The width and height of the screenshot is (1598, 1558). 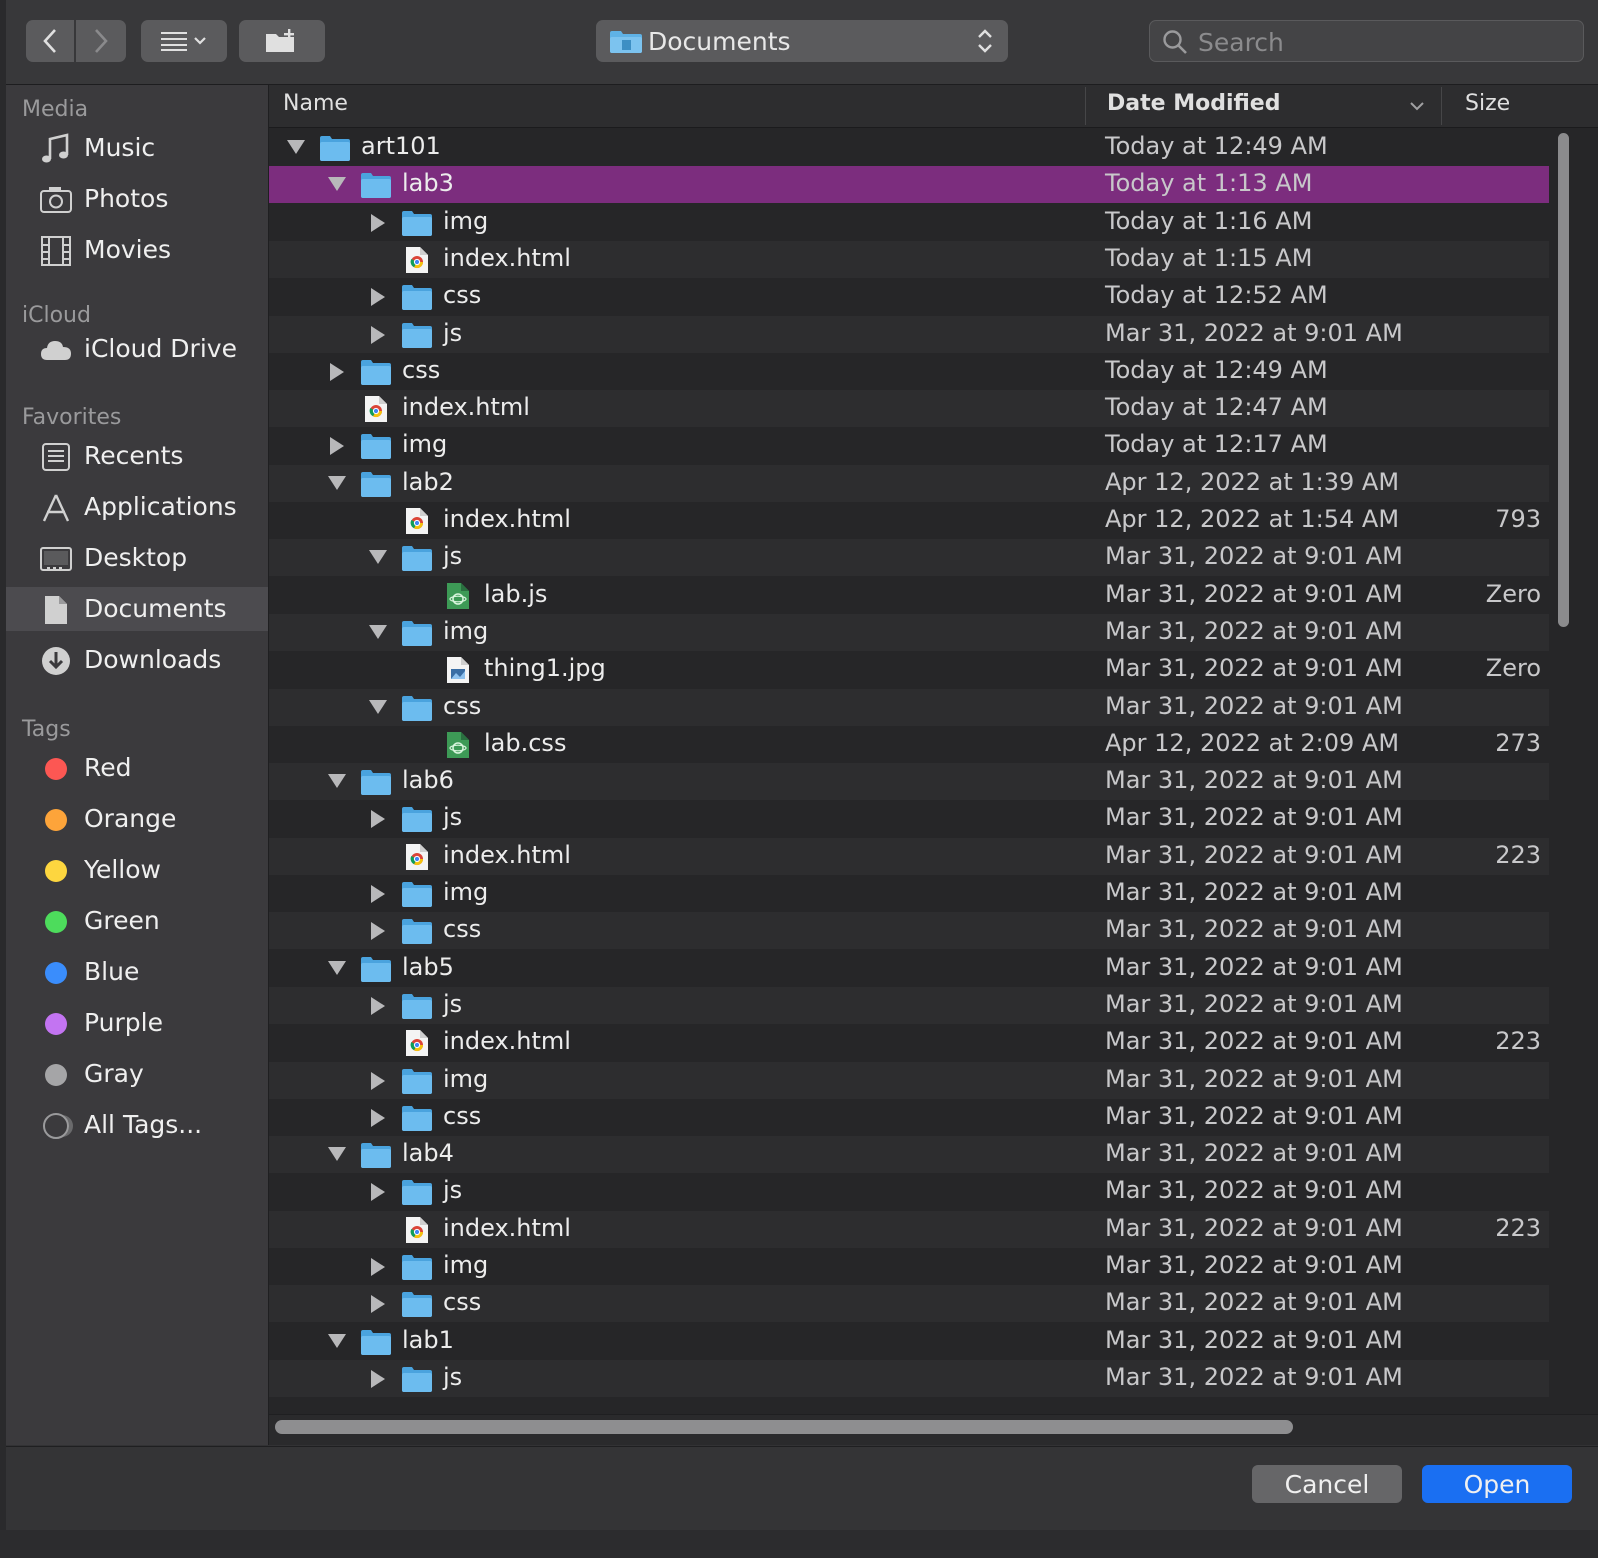 I want to click on search-field, so click(x=1366, y=41).